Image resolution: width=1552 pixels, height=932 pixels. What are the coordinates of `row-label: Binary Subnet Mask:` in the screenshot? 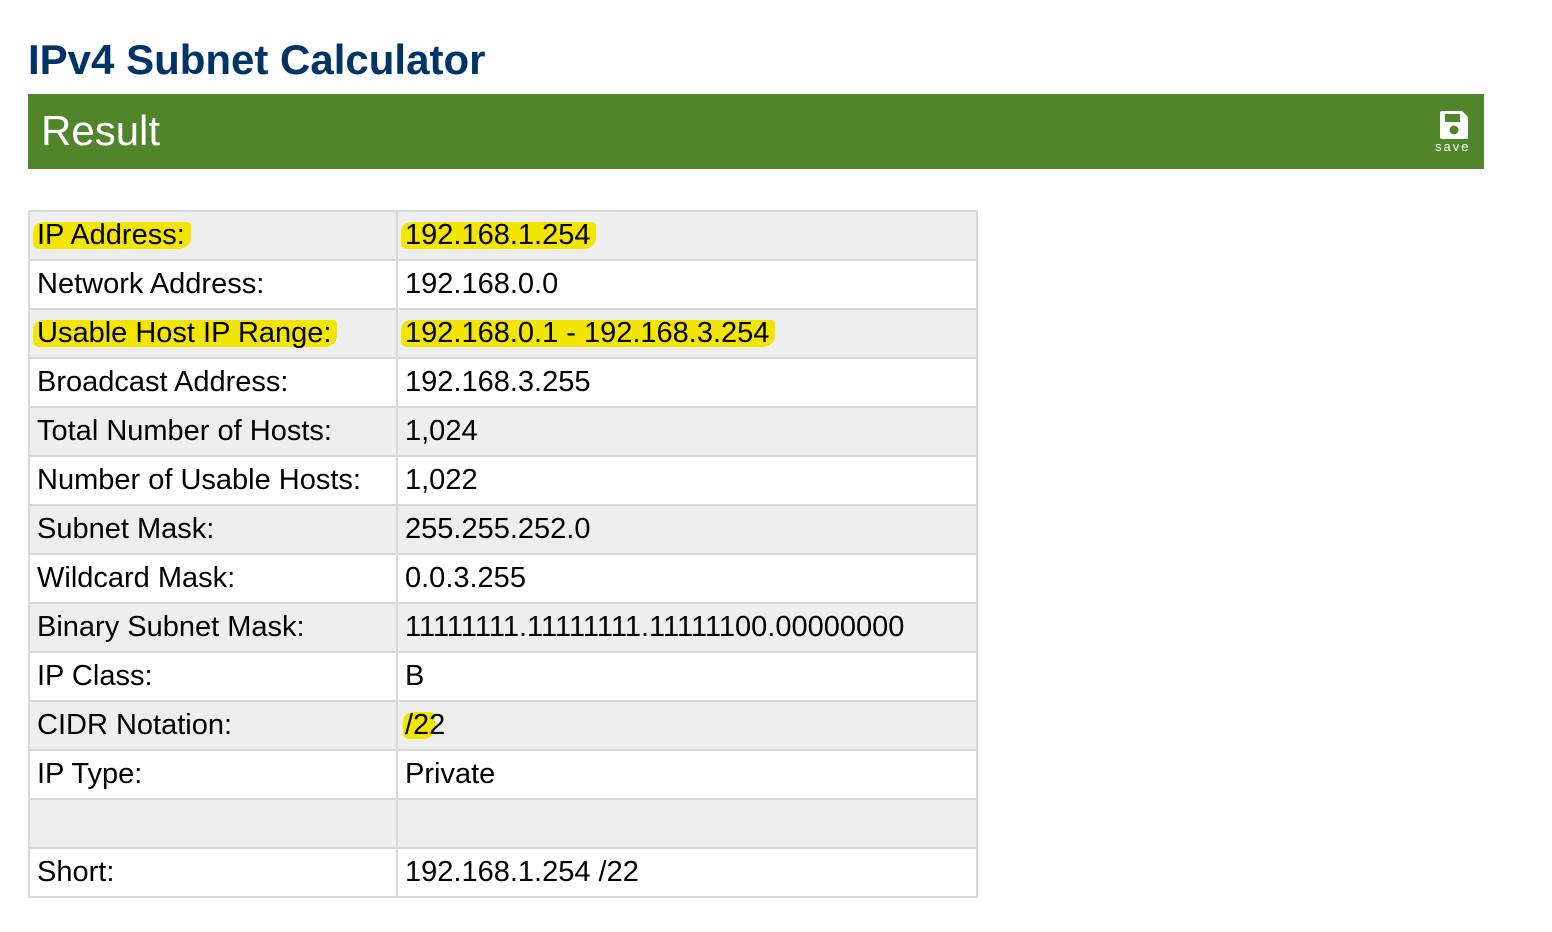 It's located at (171, 627).